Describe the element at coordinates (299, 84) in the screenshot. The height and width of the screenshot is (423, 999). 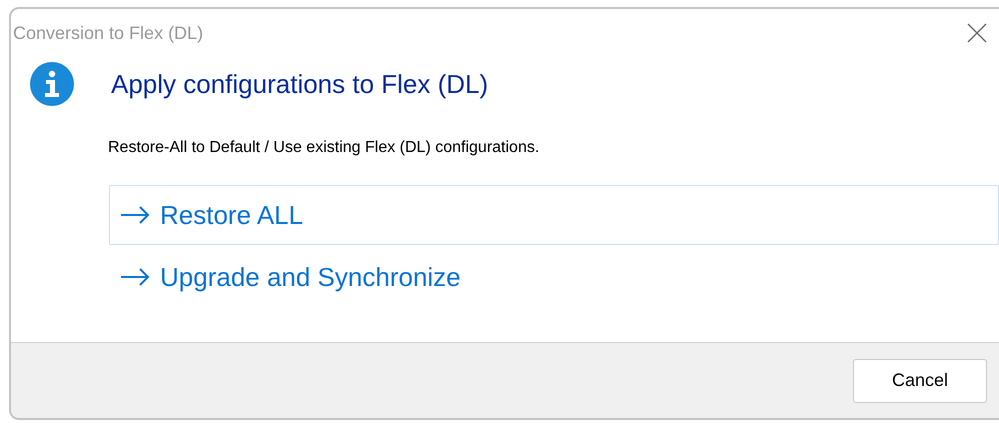
I see `dialog-heading: Apply configurations to Flex (DL)` at that location.